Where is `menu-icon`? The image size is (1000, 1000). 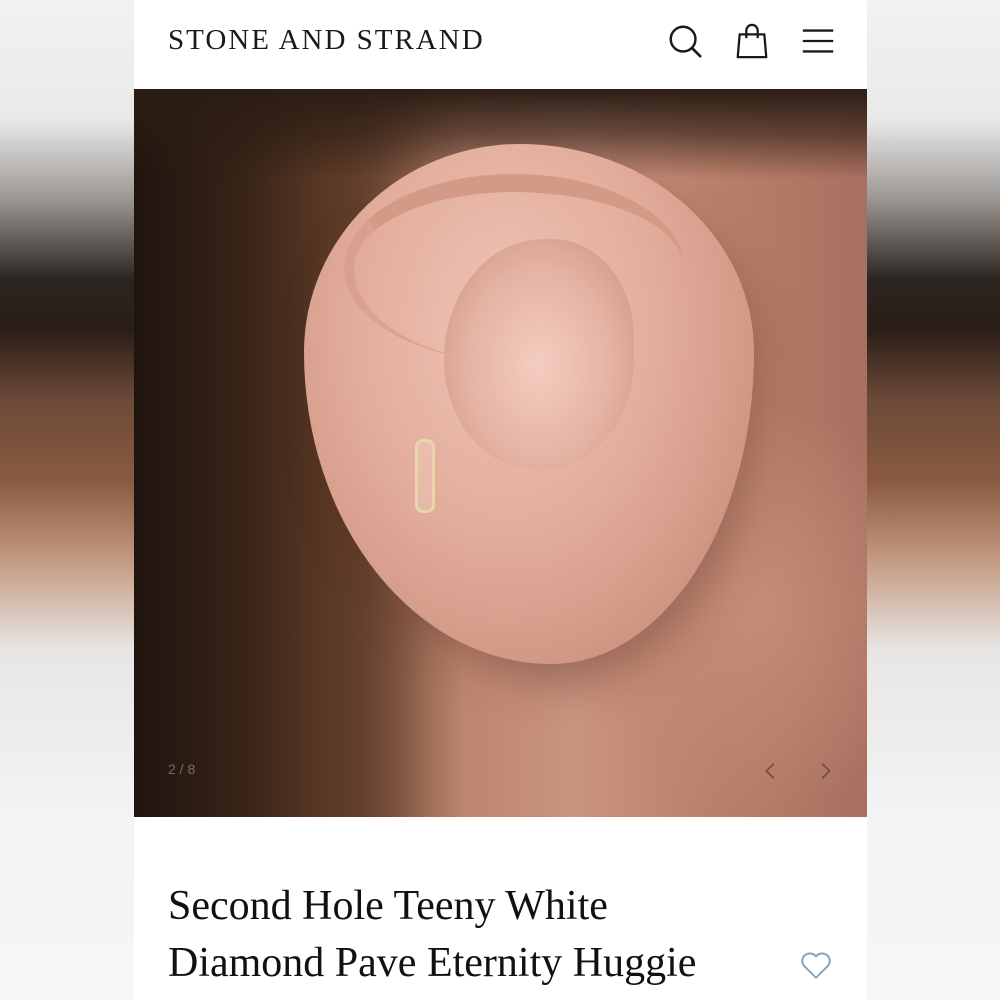 menu-icon is located at coordinates (818, 41).